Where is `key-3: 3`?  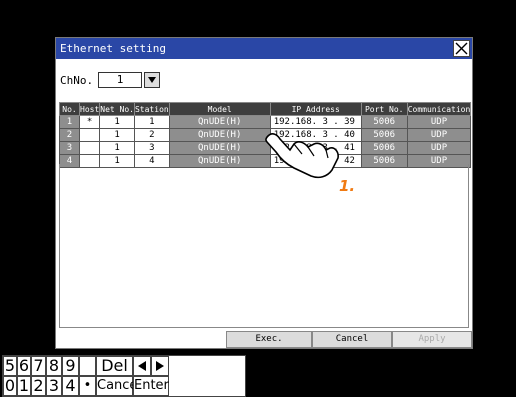
key-3: 3 is located at coordinates (54, 386).